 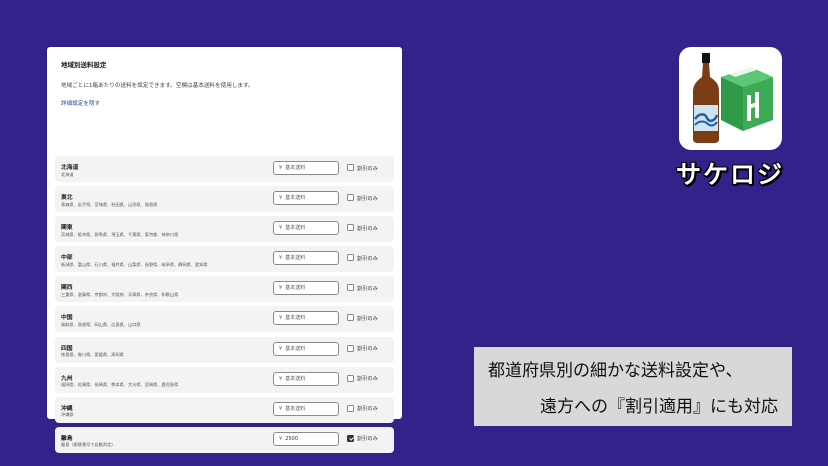 What do you see at coordinates (70, 168) in the screenshot?
I see `region-name: 北海道` at bounding box center [70, 168].